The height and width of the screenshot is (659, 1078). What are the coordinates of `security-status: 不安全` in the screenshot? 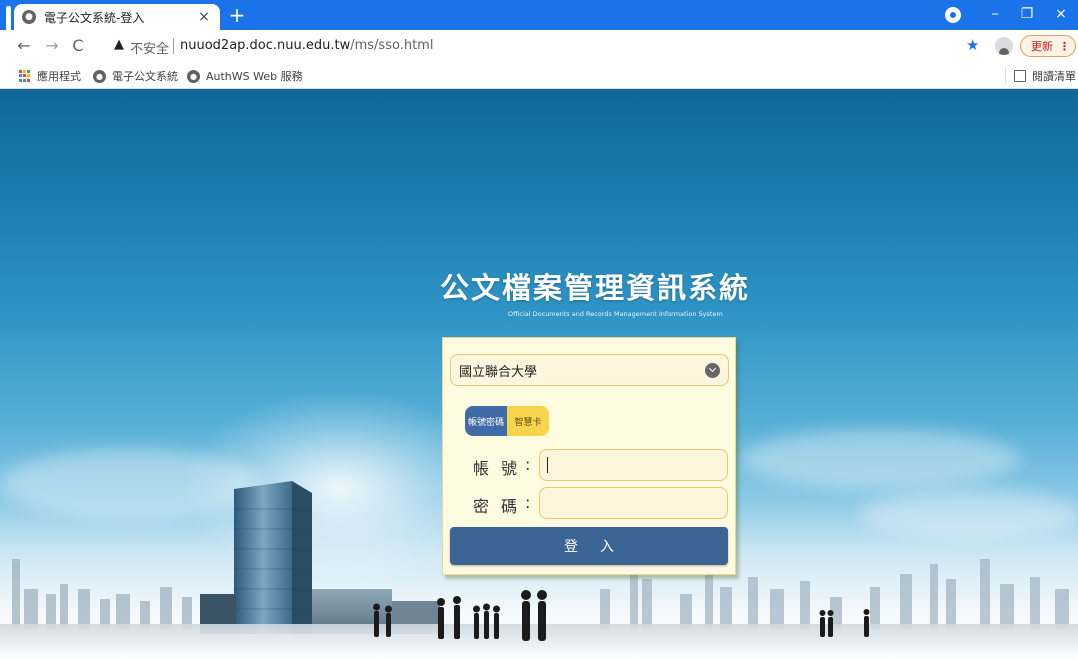 It's located at (149, 47).